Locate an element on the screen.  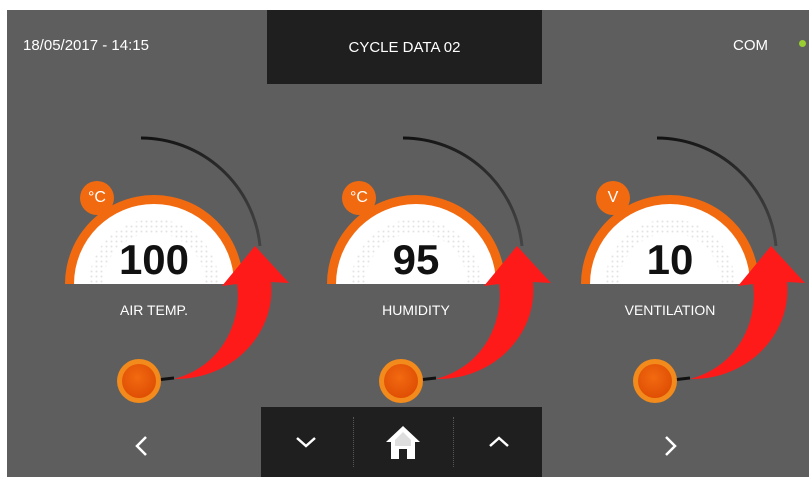
chevron-left-icon is located at coordinates (141, 446).